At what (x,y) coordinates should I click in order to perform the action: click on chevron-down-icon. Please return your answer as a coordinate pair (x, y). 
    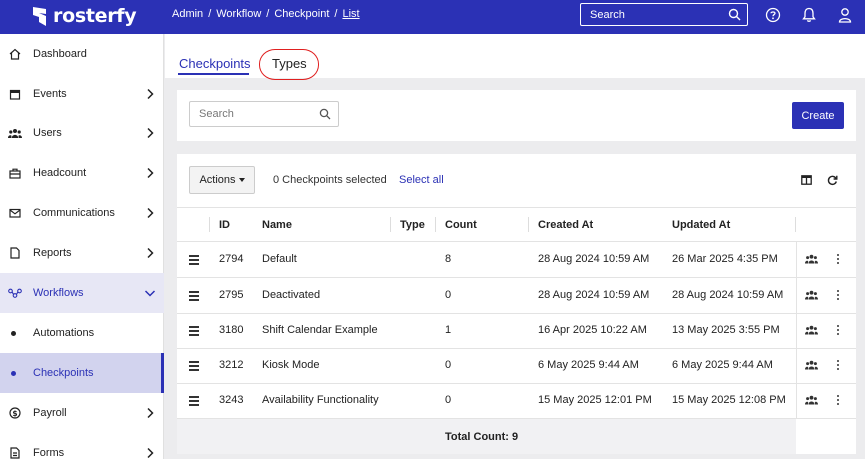
    Looking at the image, I should click on (150, 293).